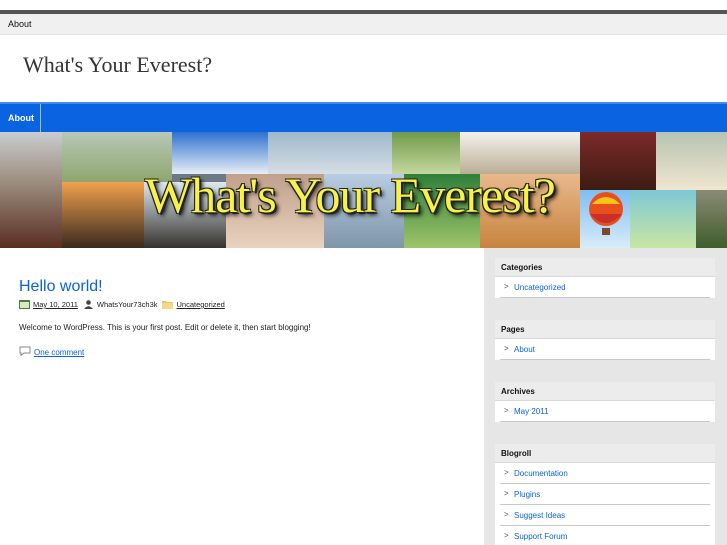 Image resolution: width=727 pixels, height=545 pixels. I want to click on hot-air-balloon-icon, so click(606, 215).